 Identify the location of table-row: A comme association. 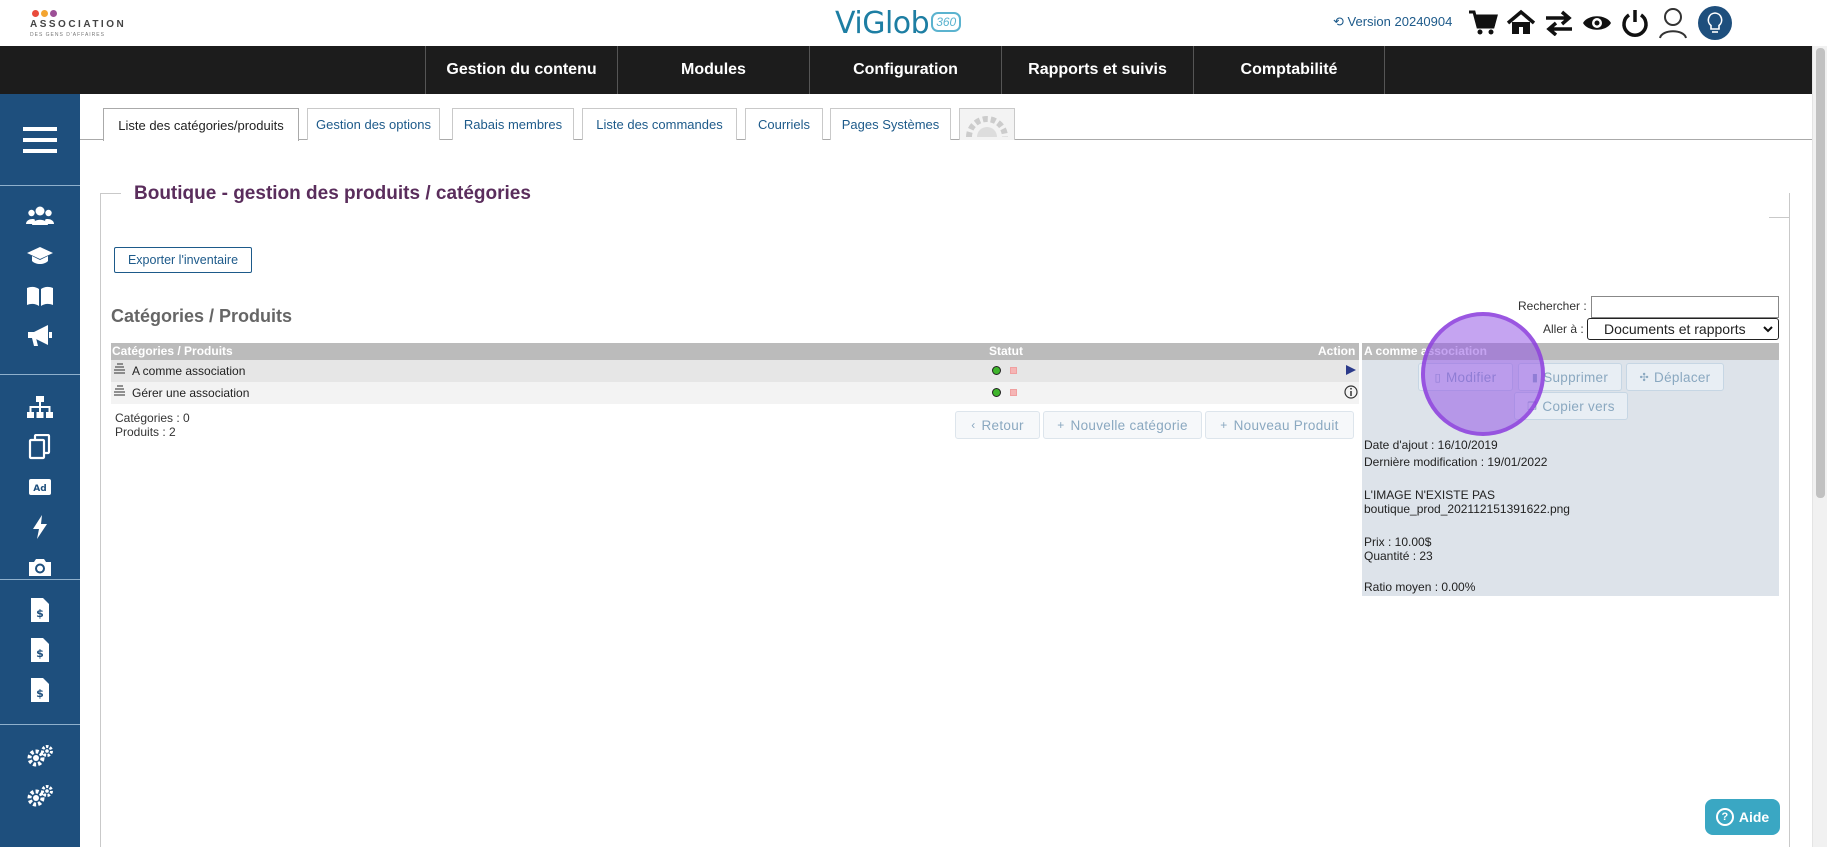
(735, 371).